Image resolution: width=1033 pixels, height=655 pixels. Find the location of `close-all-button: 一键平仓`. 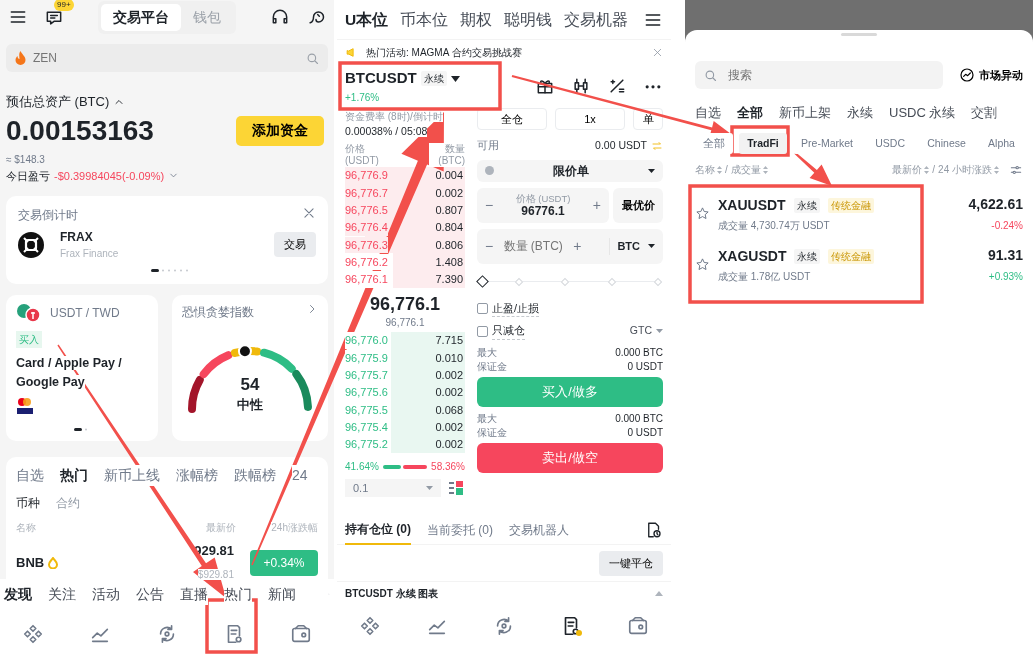

close-all-button: 一键平仓 is located at coordinates (631, 563).